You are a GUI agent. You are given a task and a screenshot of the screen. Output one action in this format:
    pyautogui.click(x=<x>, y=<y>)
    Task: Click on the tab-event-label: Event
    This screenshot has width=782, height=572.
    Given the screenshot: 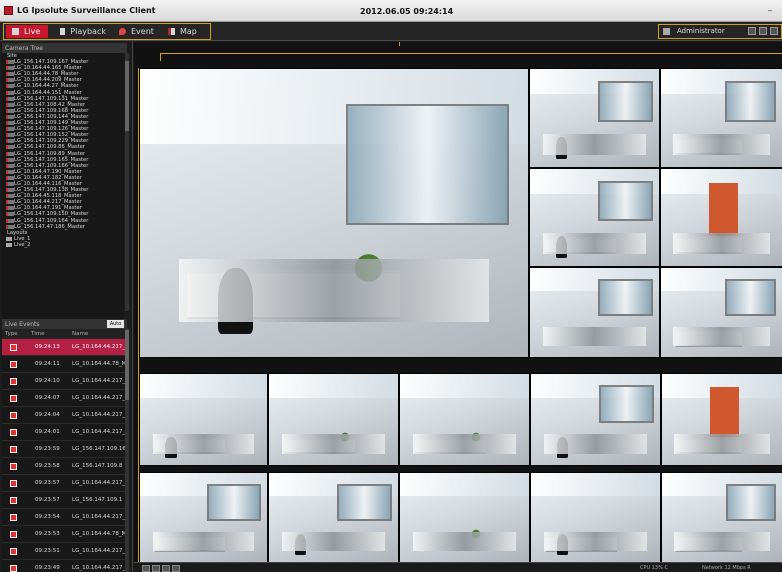 What is the action you would take?
    pyautogui.click(x=142, y=31)
    